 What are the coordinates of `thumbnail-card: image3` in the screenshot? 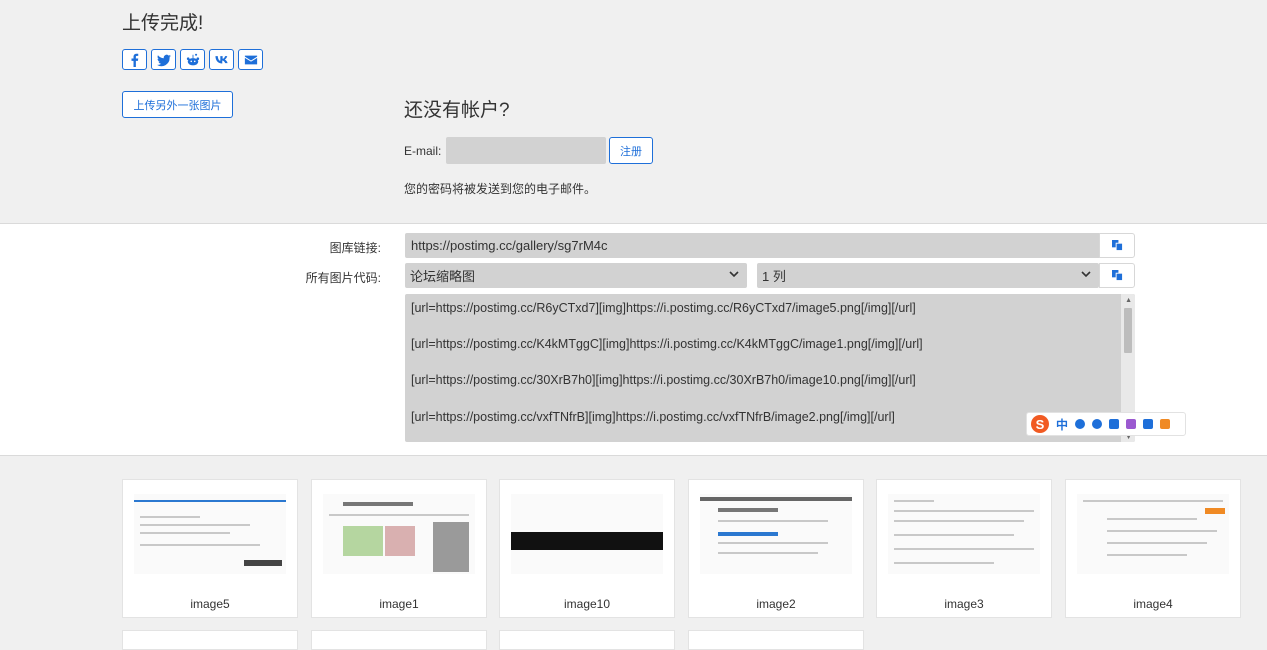 It's located at (964, 548).